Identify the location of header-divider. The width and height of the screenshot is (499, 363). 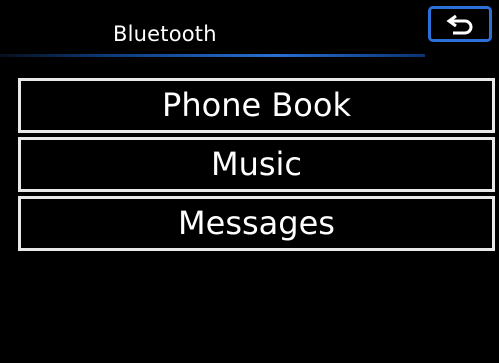
(212, 55).